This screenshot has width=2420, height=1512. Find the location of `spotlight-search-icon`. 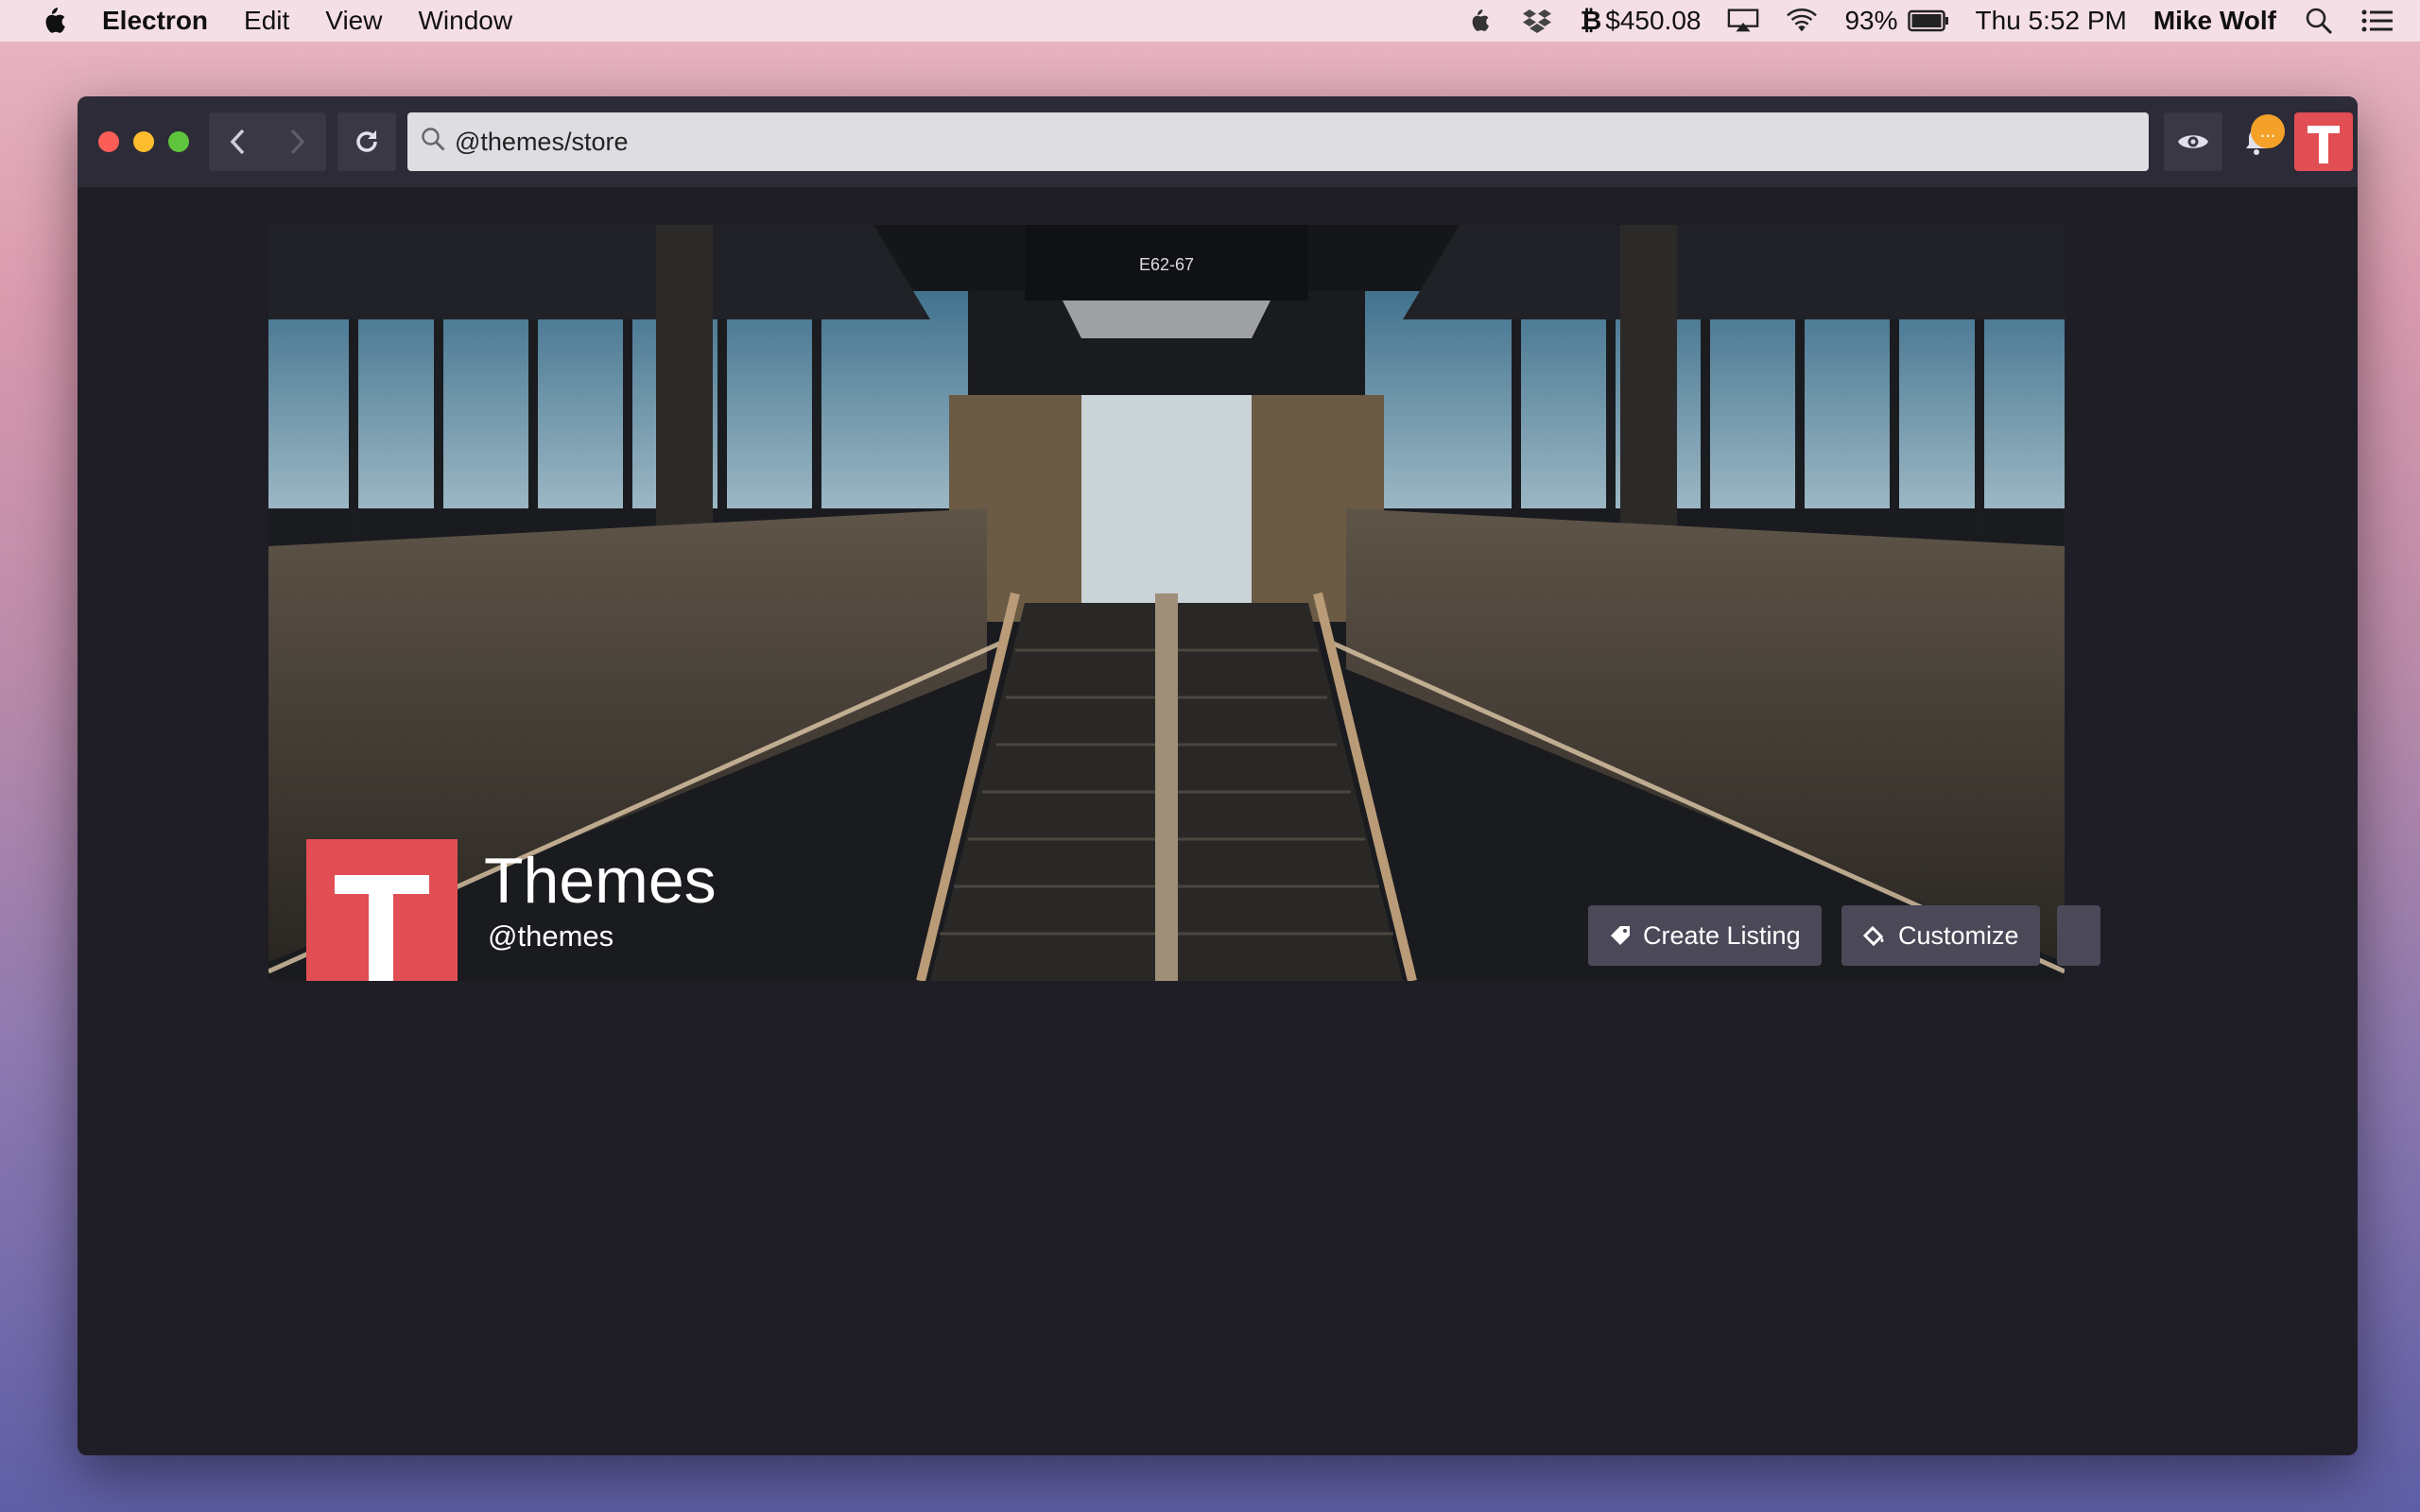

spotlight-search-icon is located at coordinates (2319, 21).